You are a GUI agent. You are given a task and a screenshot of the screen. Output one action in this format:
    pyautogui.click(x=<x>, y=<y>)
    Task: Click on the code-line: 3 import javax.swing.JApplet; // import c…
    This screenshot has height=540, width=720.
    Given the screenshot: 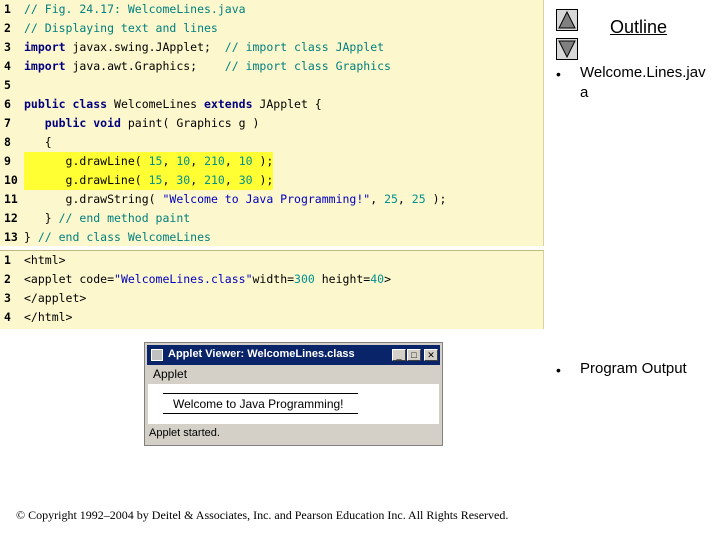 What is the action you would take?
    pyautogui.click(x=271, y=47)
    